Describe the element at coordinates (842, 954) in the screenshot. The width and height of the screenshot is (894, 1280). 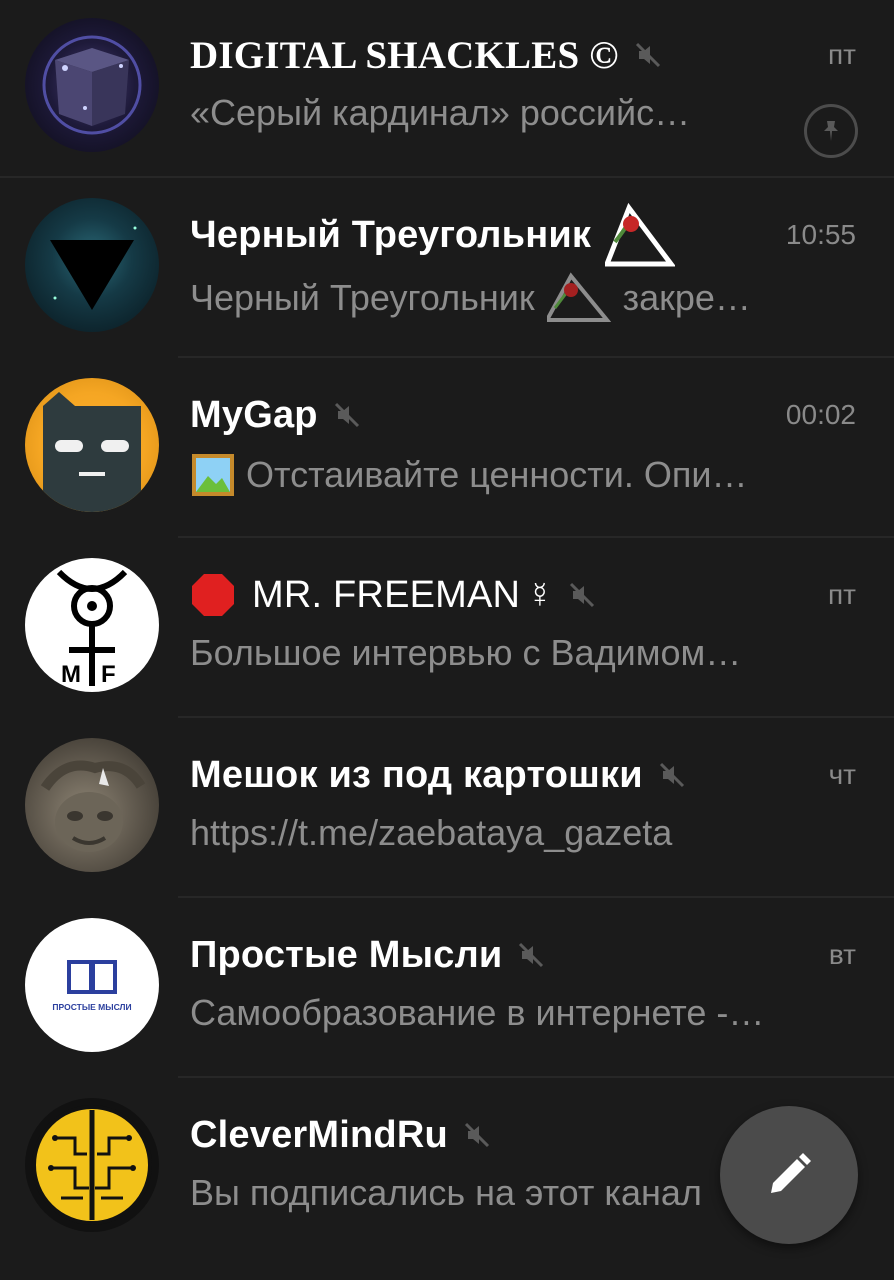
I see `chat-time: вт` at that location.